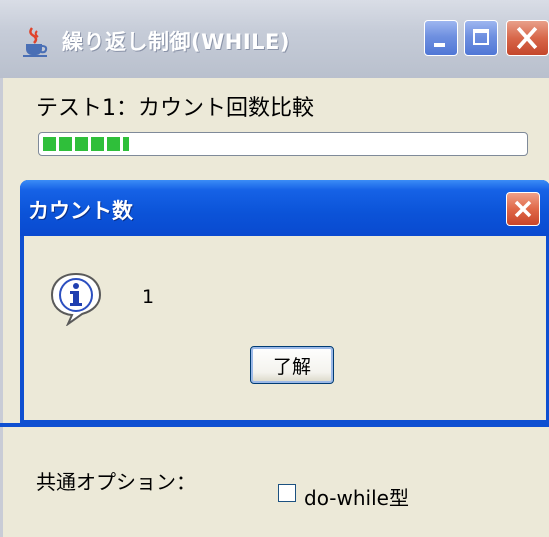  I want to click on progress-fill, so click(86, 144).